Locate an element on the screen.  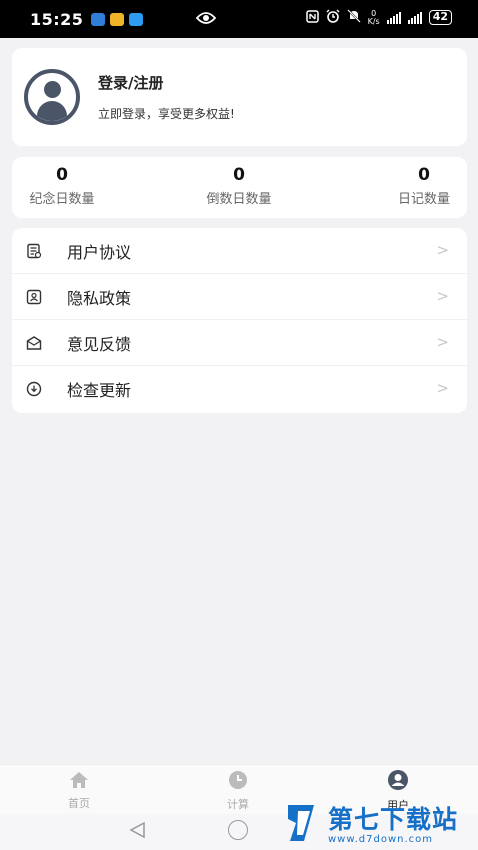
stat-countdown: 0 倒数日数量 is located at coordinates (239, 186).